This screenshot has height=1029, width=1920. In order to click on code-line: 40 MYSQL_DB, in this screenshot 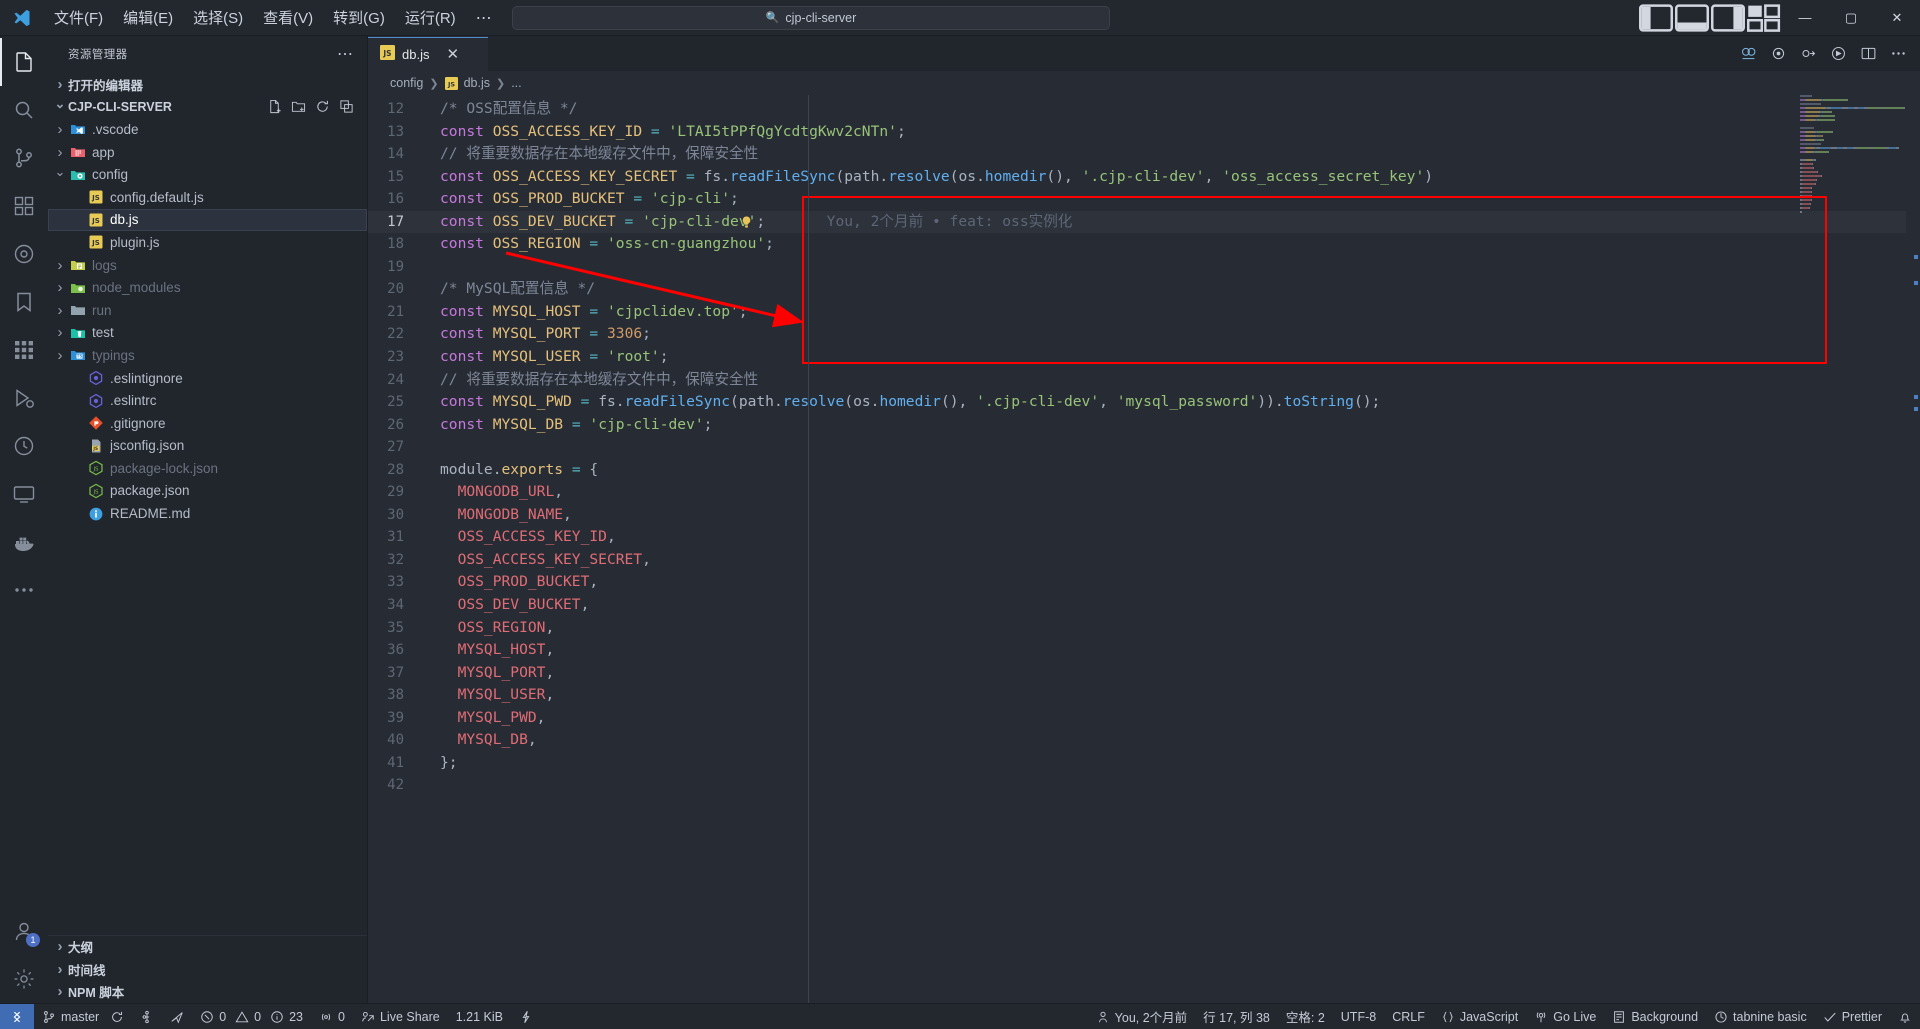, I will do `click(1144, 740)`.